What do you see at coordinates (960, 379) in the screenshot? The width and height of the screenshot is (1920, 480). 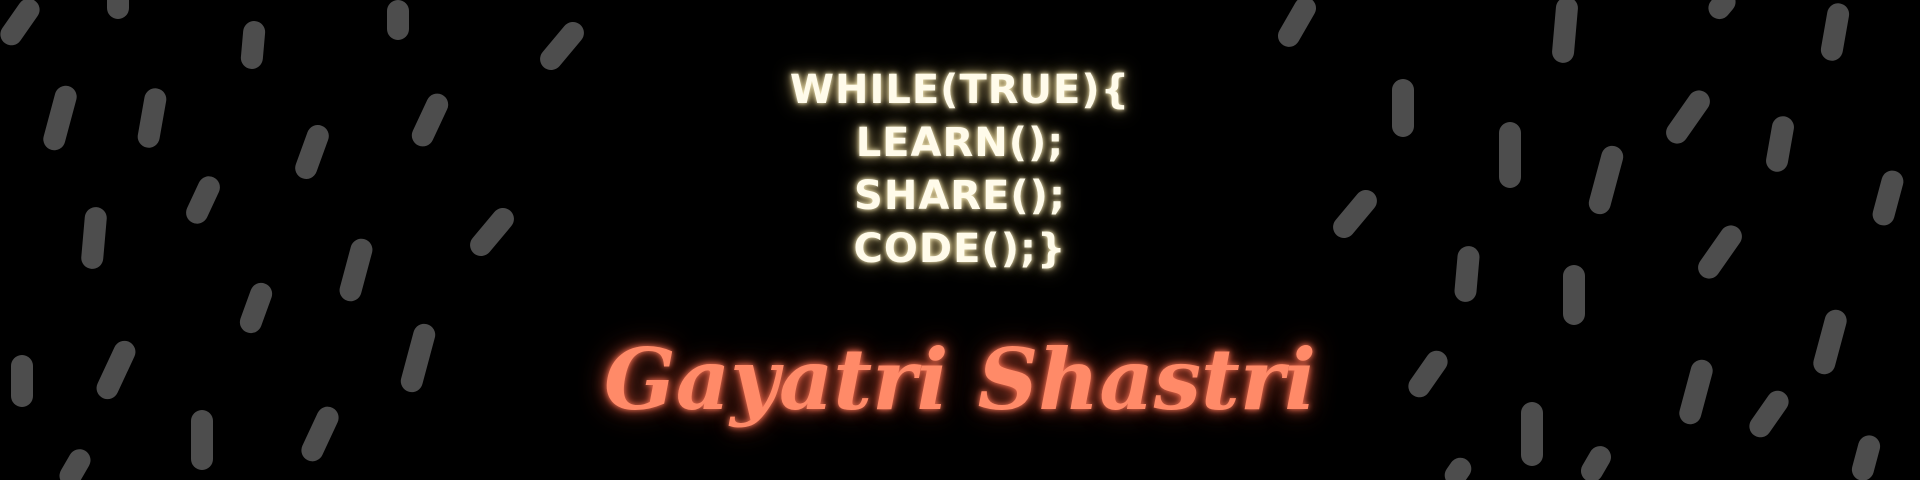 I see `author-name: Gayatri Shastri` at bounding box center [960, 379].